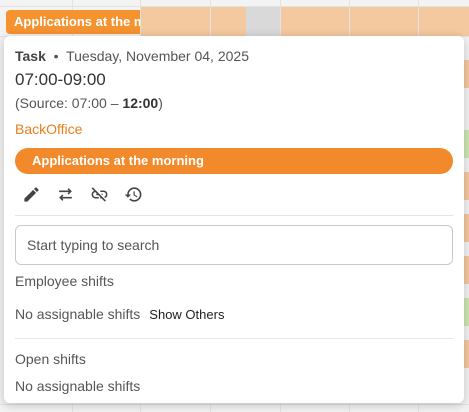 Image resolution: width=469 pixels, height=412 pixels. Describe the element at coordinates (234, 161) in the screenshot. I see `task-name-pill: Applications at the morning` at that location.